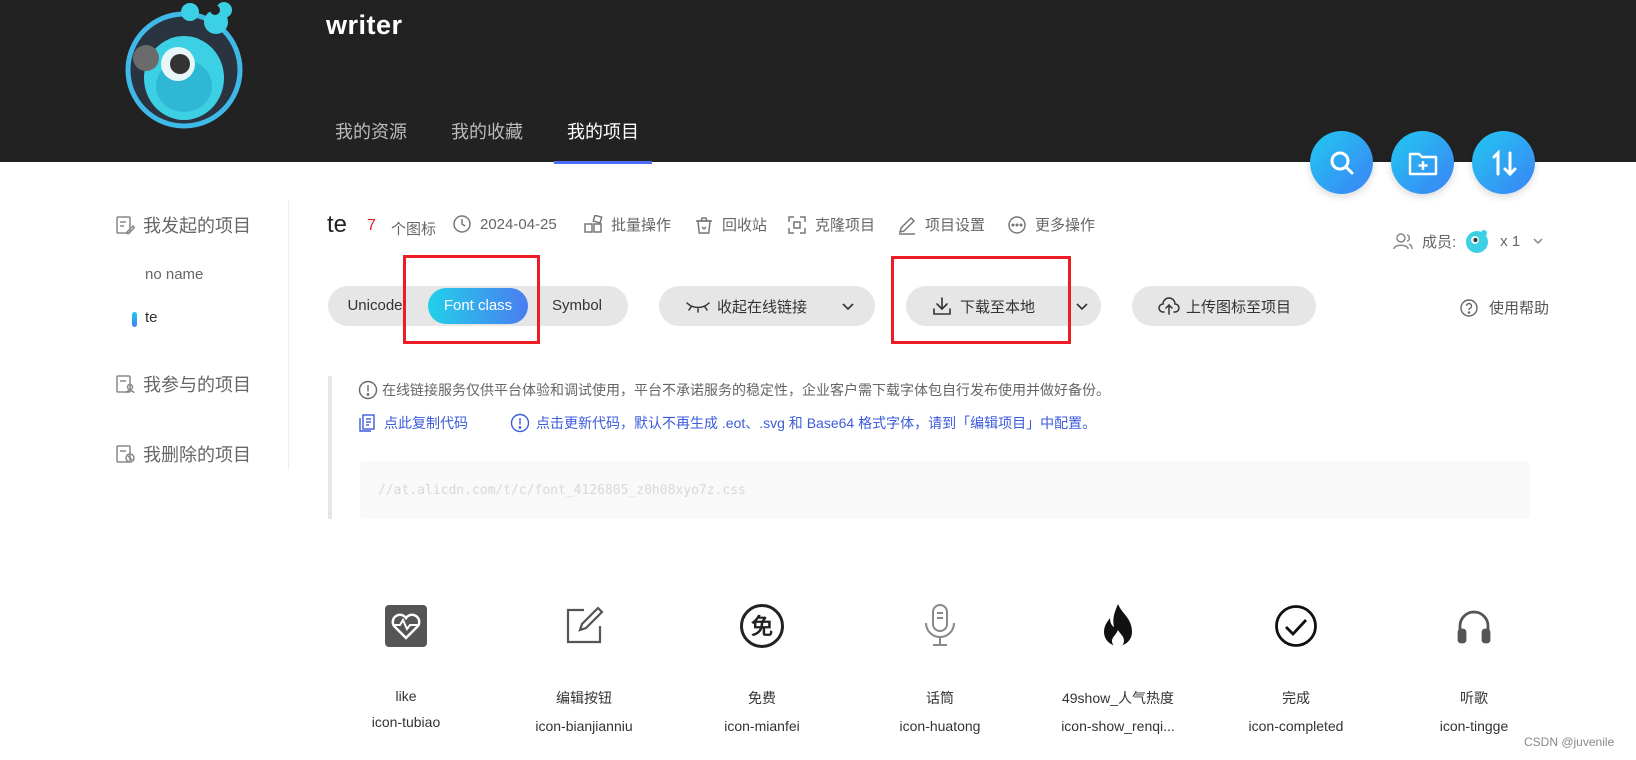 The height and width of the screenshot is (760, 1636). Describe the element at coordinates (1477, 241) in the screenshot. I see `member-avatar` at that location.